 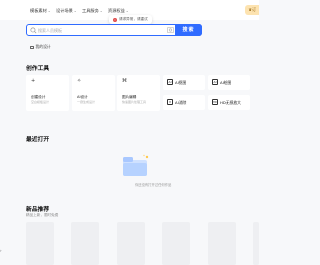 I want to click on recent-section-title: 最近打开, so click(x=38, y=140).